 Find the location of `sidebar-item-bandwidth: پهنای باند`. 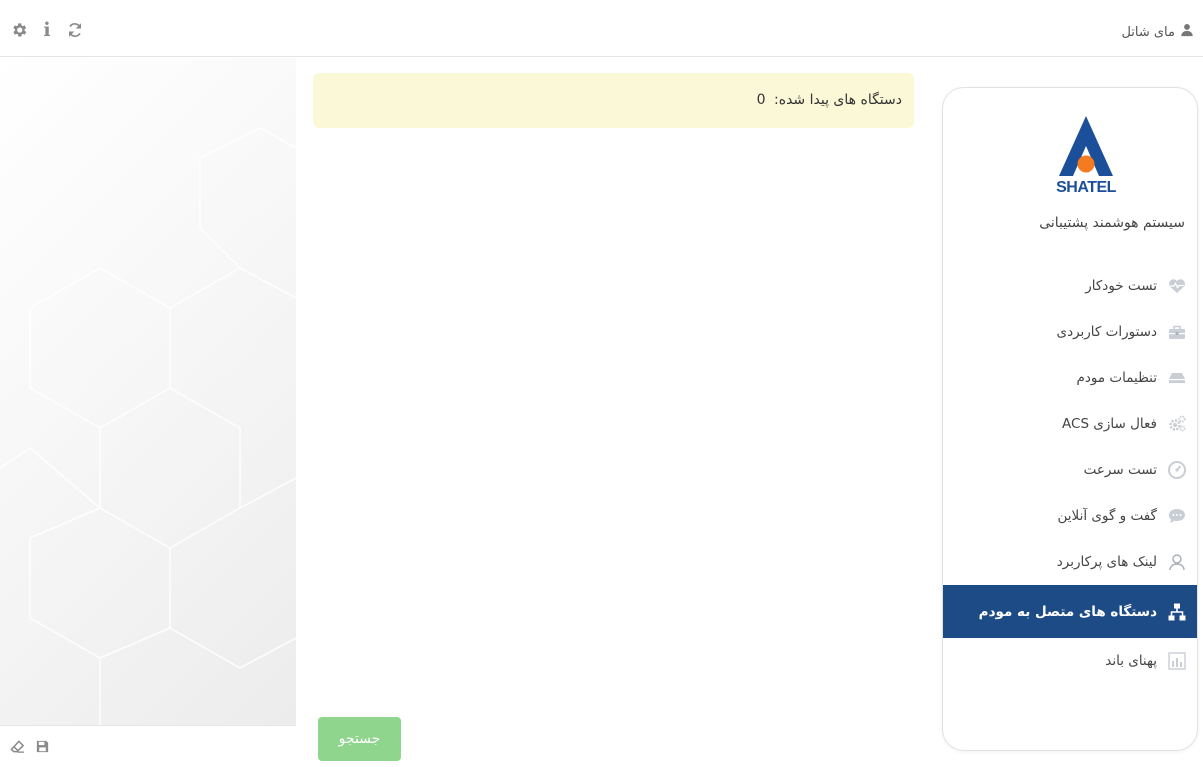

sidebar-item-bandwidth: پهنای باند is located at coordinates (1070, 661).